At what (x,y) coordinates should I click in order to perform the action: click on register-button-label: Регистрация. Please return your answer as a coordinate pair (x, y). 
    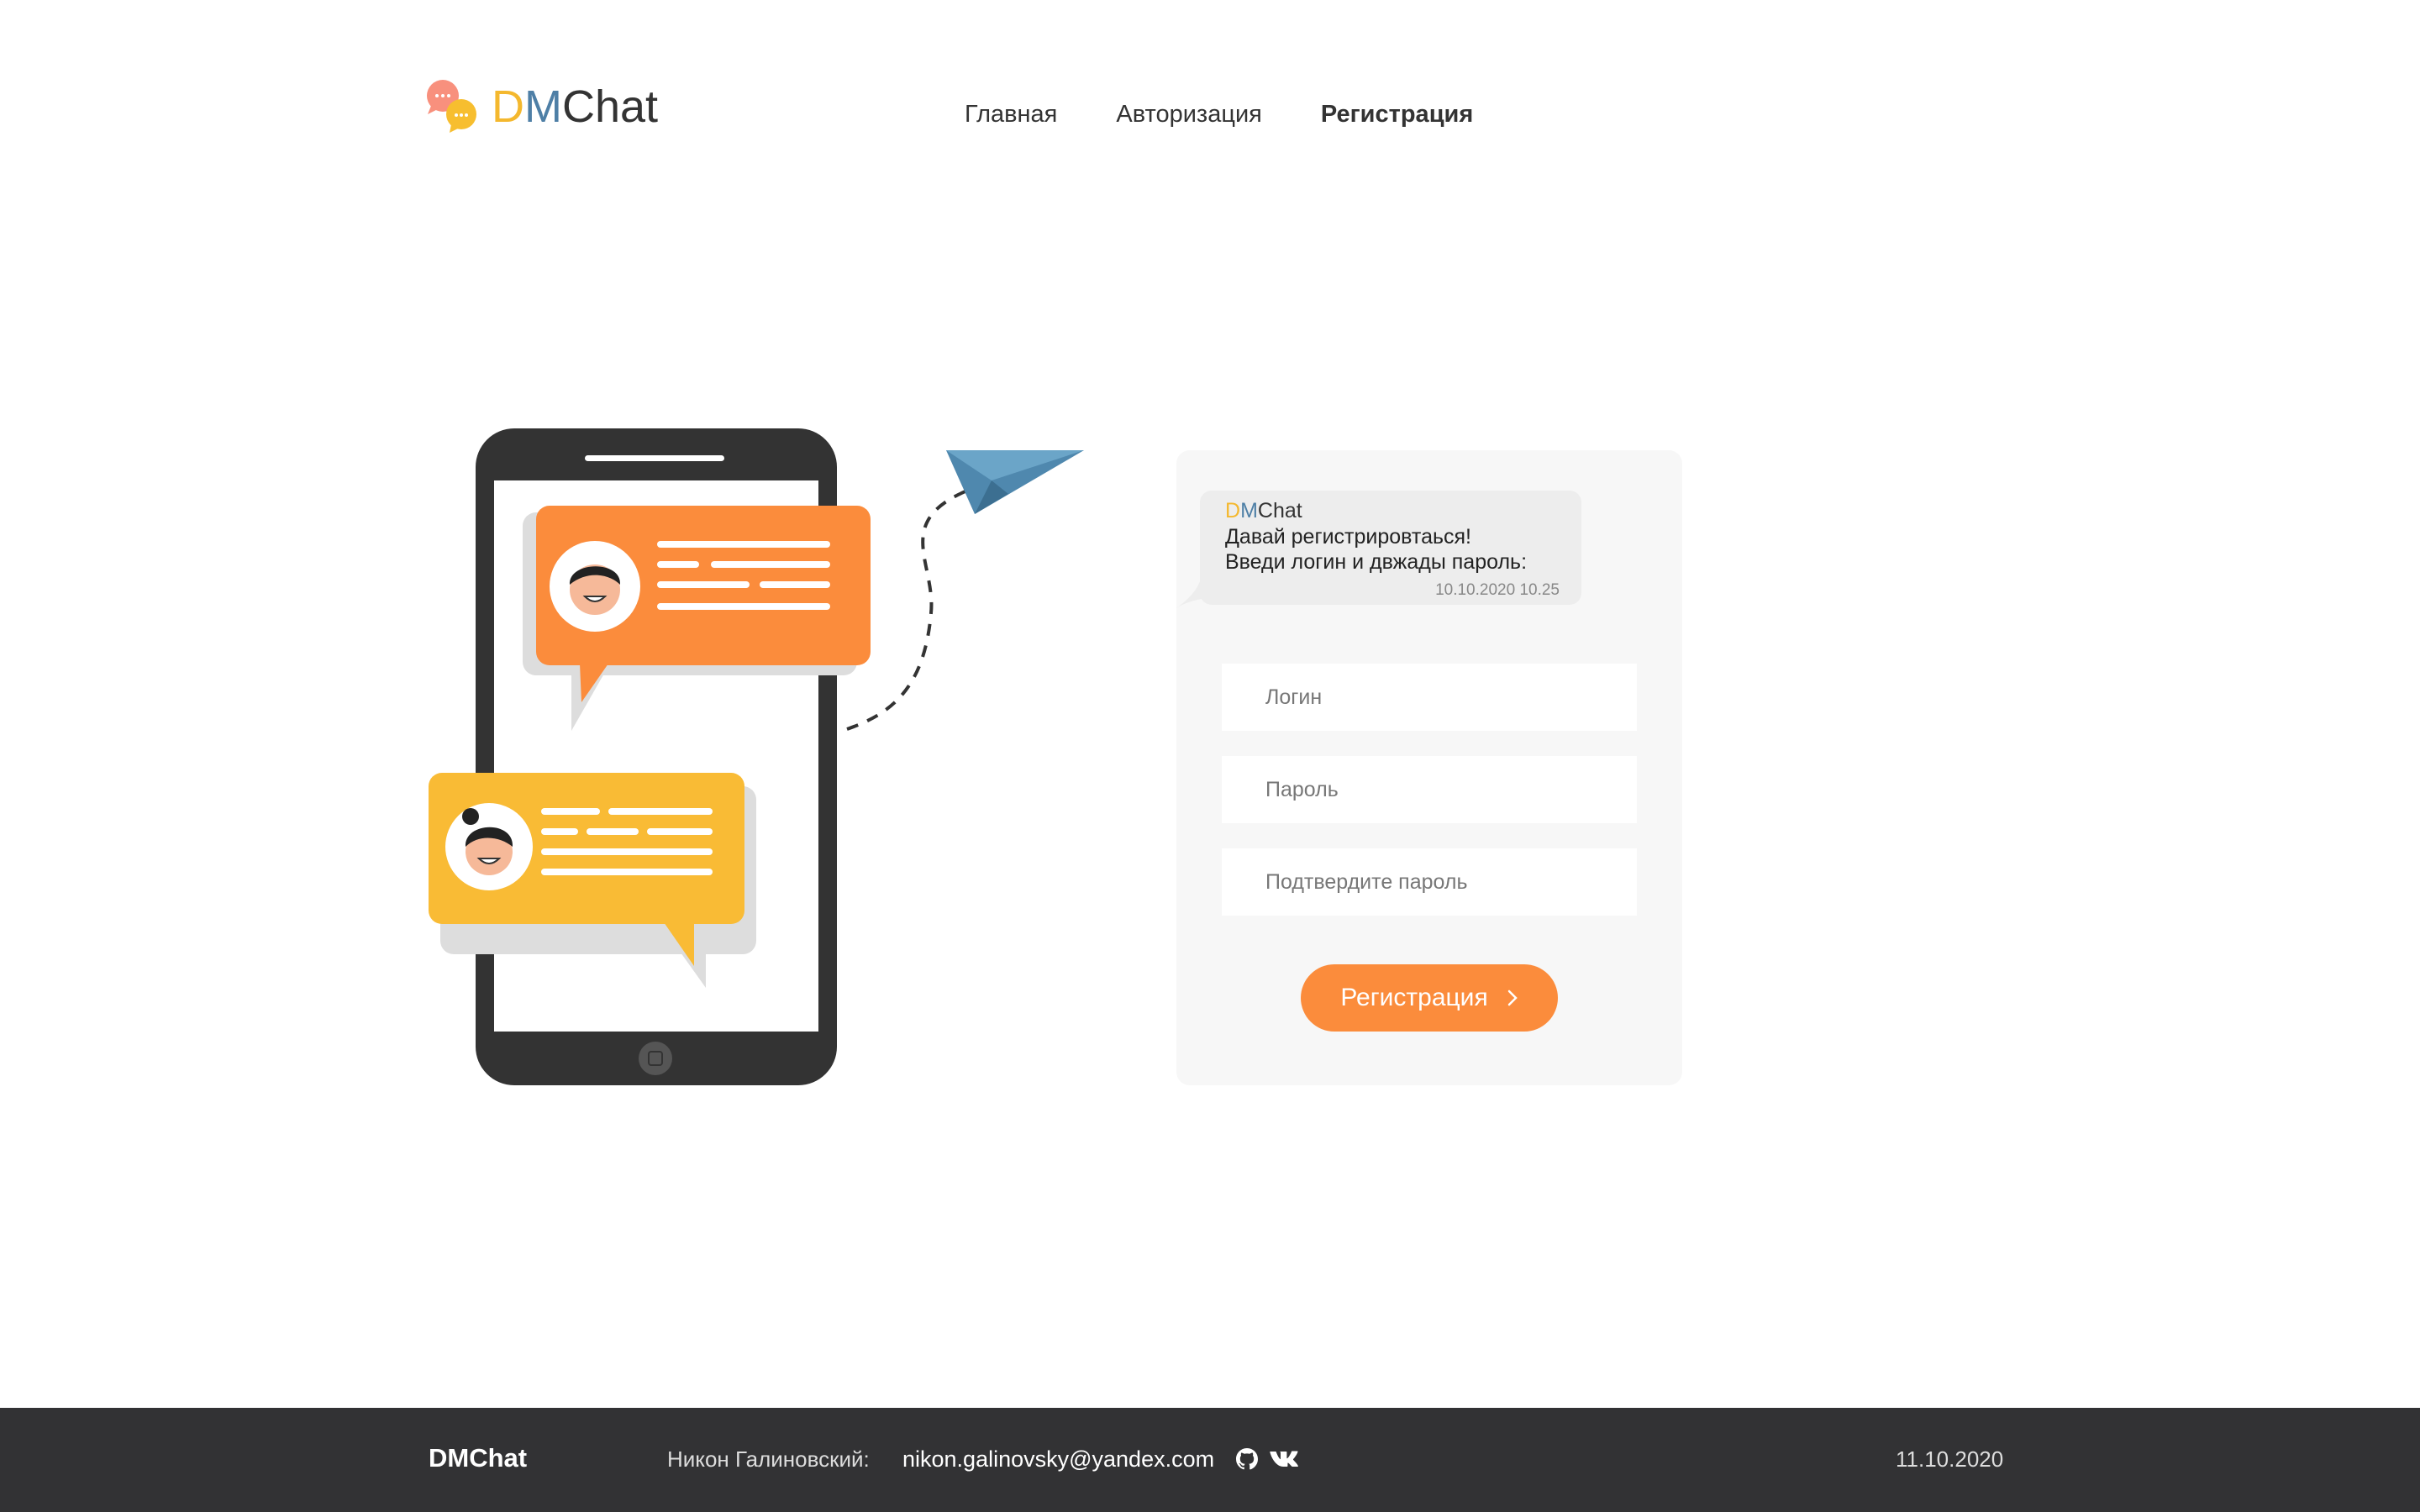
    Looking at the image, I should click on (1414, 997).